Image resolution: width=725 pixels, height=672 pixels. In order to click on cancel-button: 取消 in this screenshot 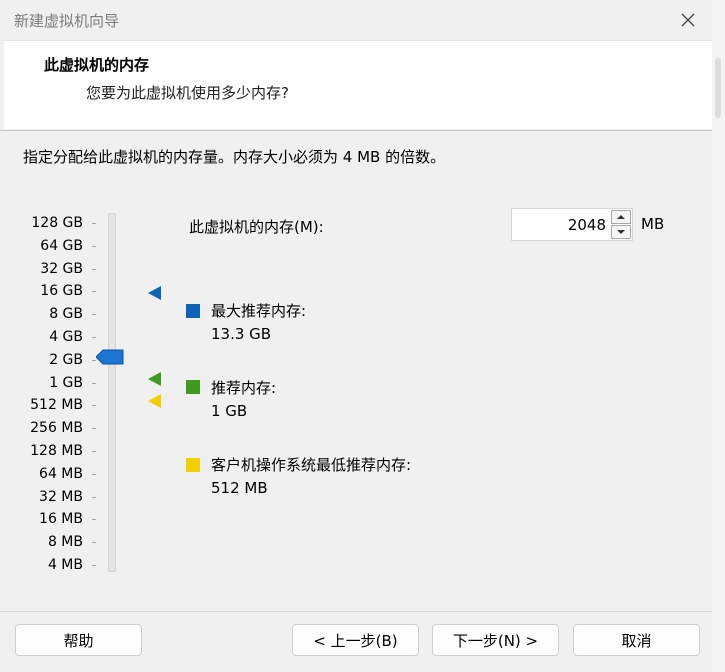, I will do `click(636, 640)`.